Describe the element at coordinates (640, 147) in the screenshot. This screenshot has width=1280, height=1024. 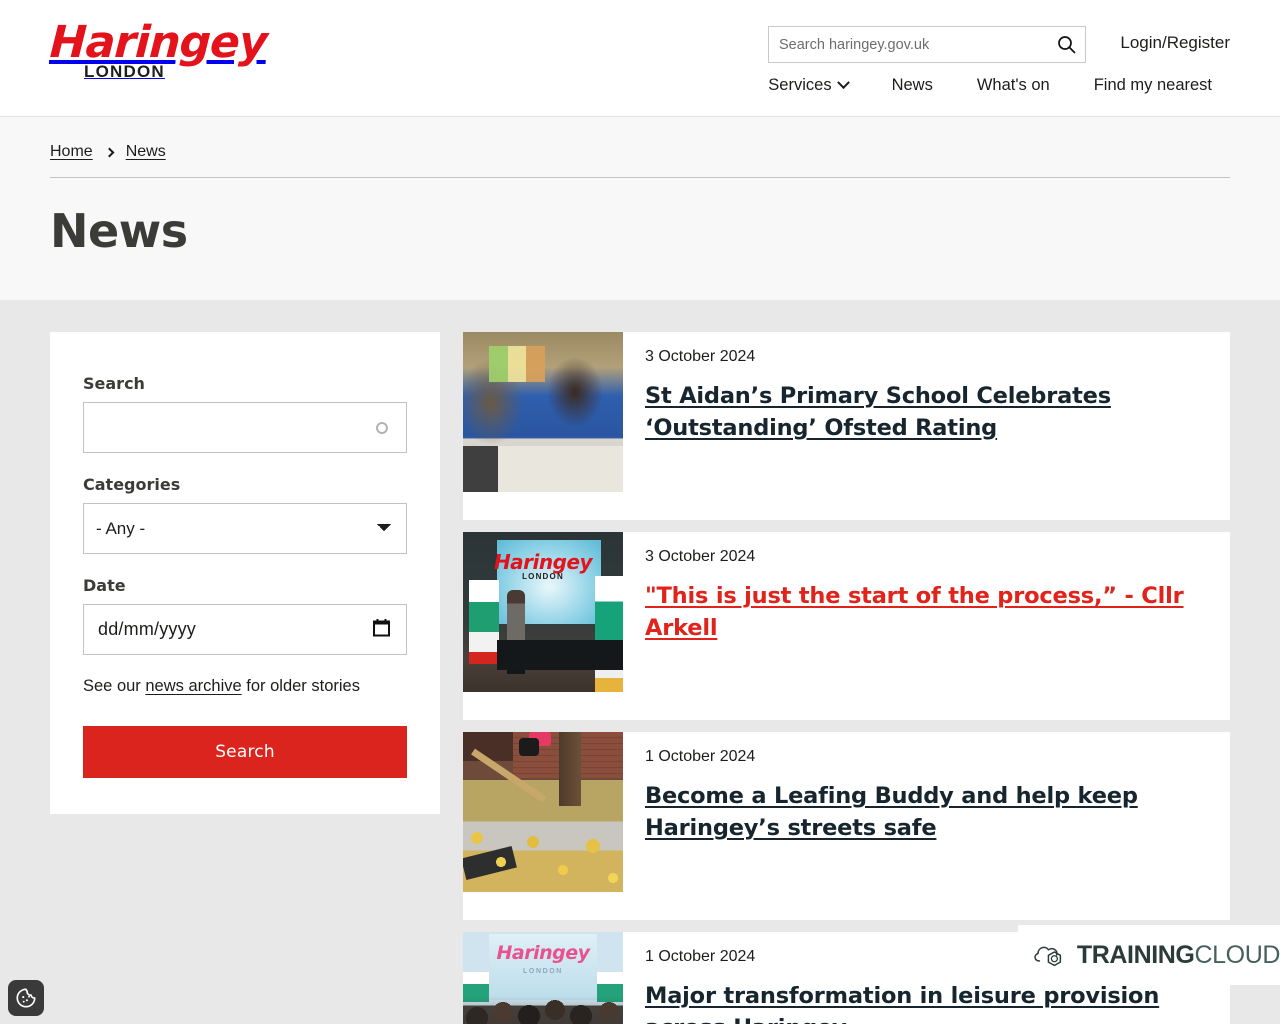
I see `breadcrumb: Home News` at that location.